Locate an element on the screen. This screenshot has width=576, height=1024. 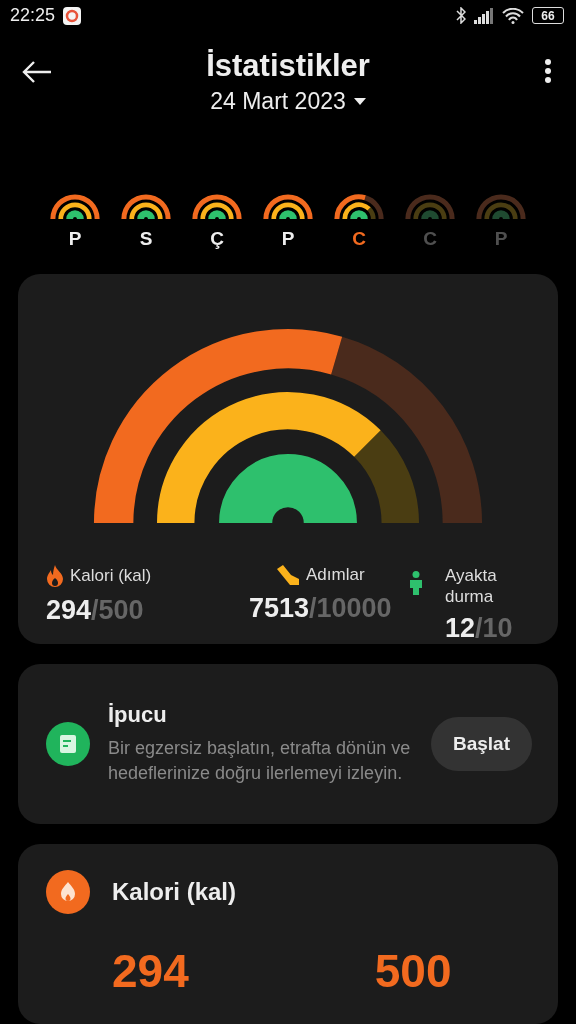
person-icon is located at coordinates (416, 583).